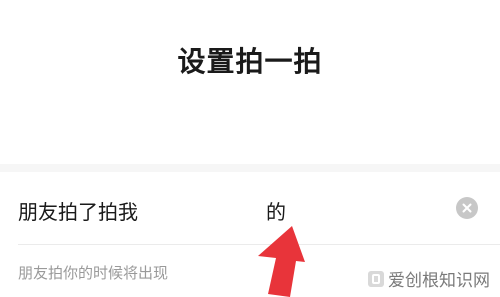 This screenshot has height=297, width=500. What do you see at coordinates (276, 210) in the screenshot?
I see `pat-suffix-input: 的` at bounding box center [276, 210].